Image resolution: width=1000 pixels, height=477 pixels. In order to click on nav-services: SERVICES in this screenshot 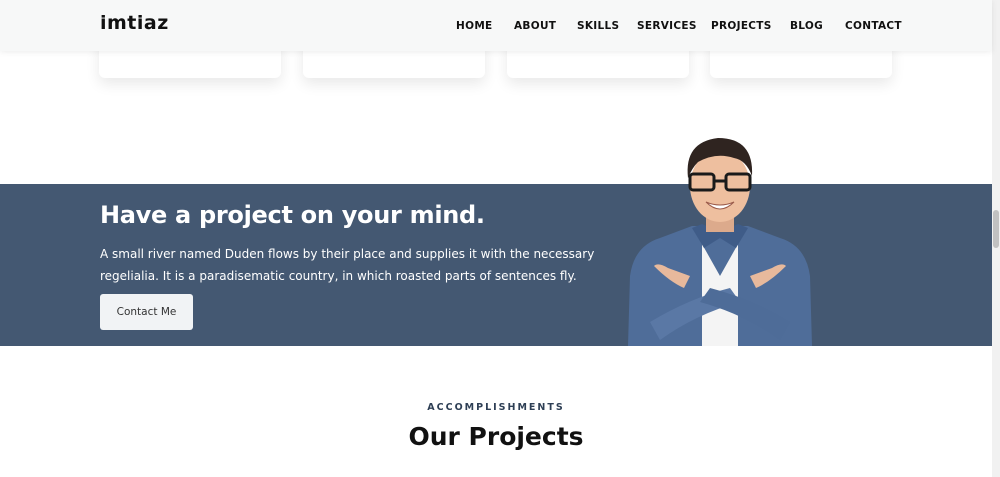, I will do `click(667, 26)`.